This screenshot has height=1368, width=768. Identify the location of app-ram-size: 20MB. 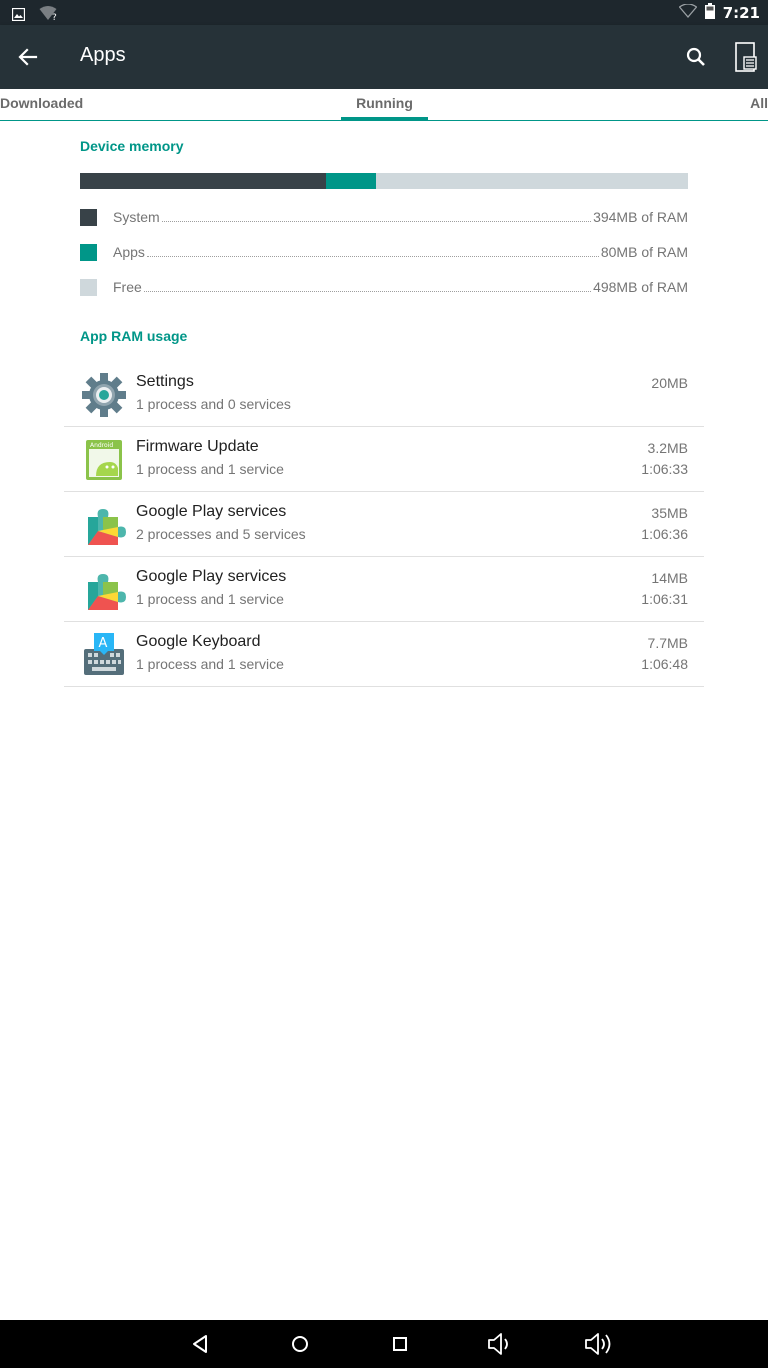
(669, 383).